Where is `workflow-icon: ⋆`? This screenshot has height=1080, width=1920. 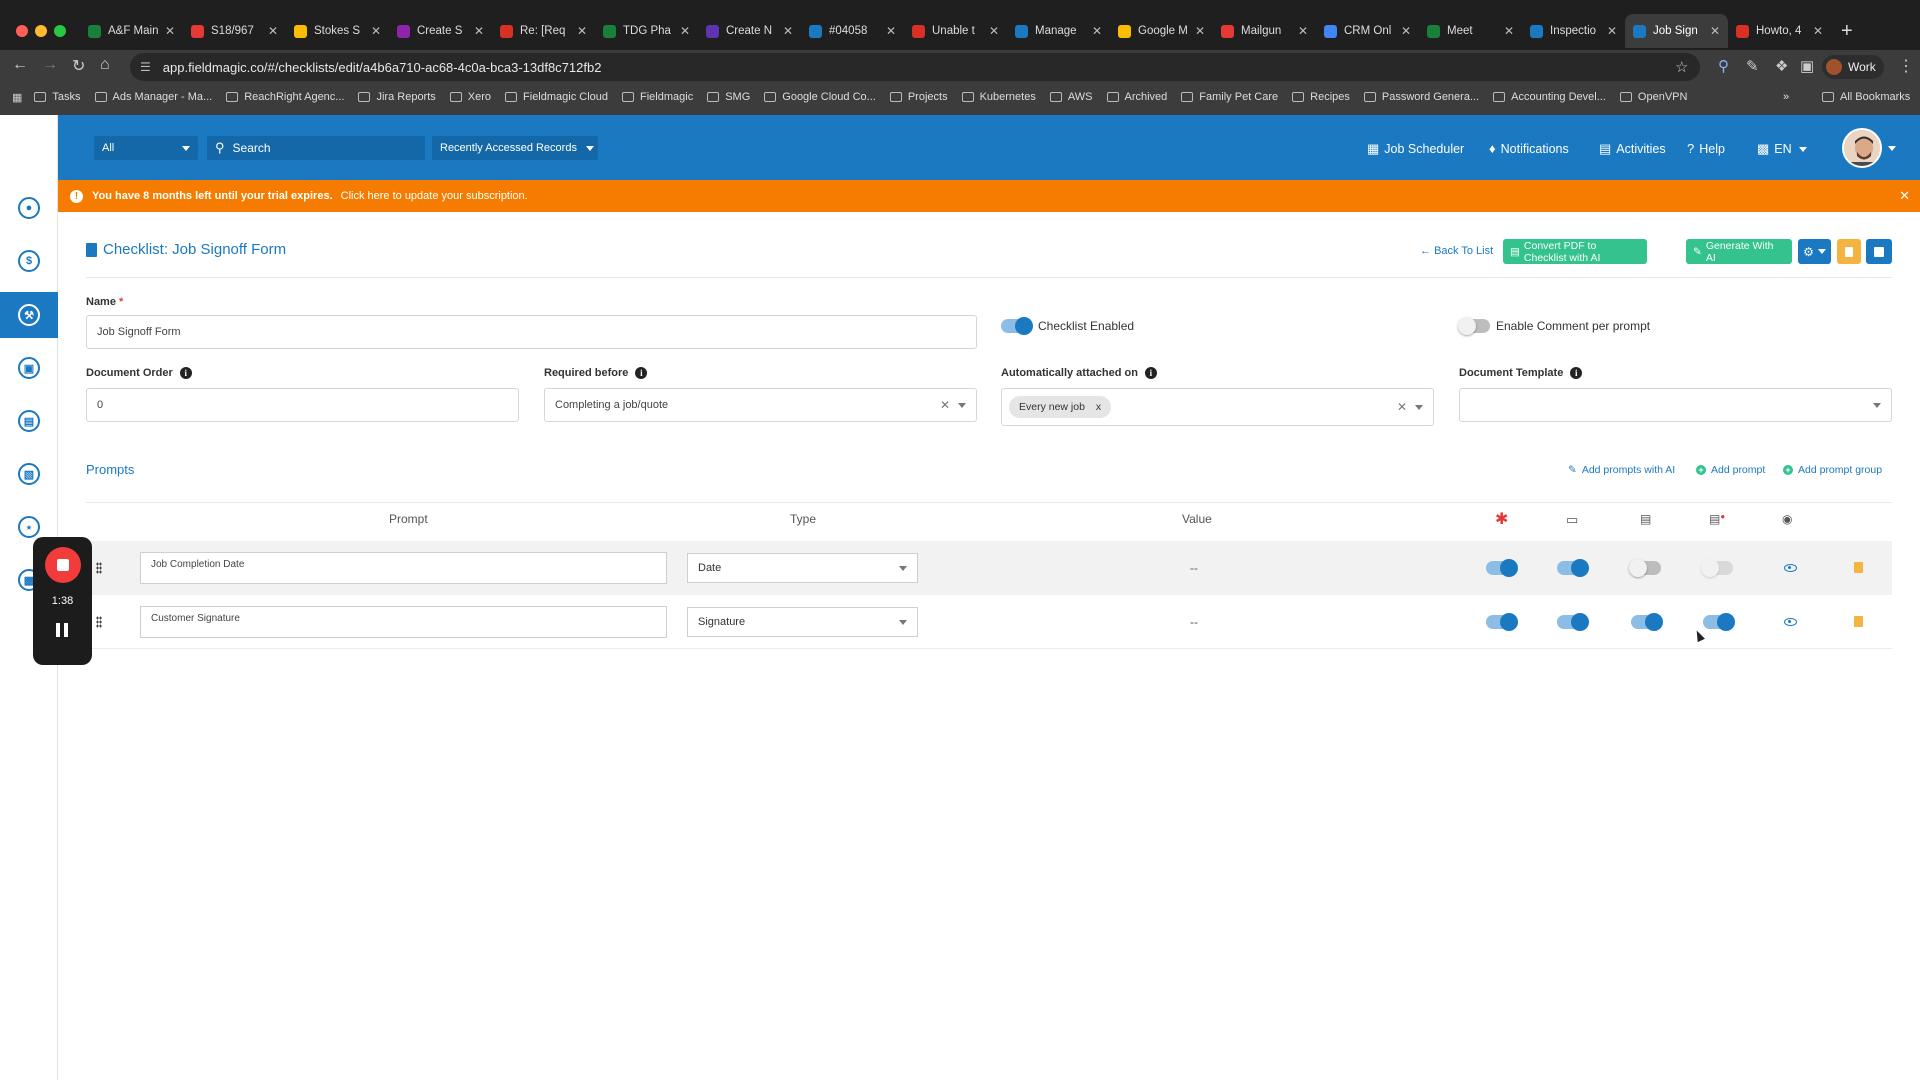 workflow-icon: ⋆ is located at coordinates (29, 527).